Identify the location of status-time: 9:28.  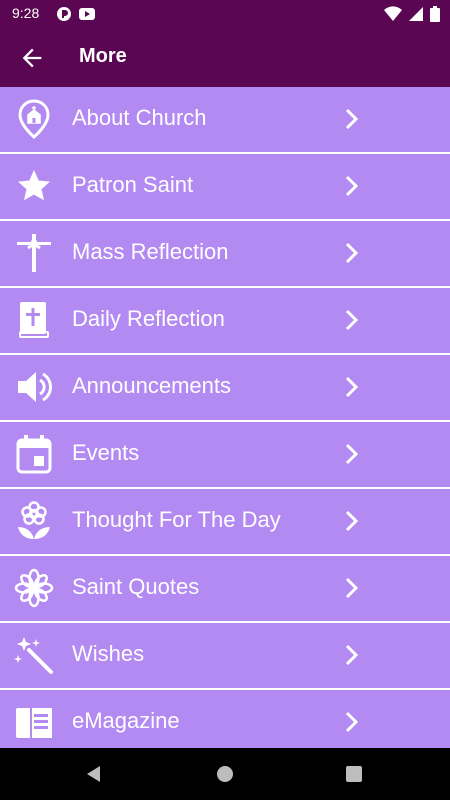
(26, 13).